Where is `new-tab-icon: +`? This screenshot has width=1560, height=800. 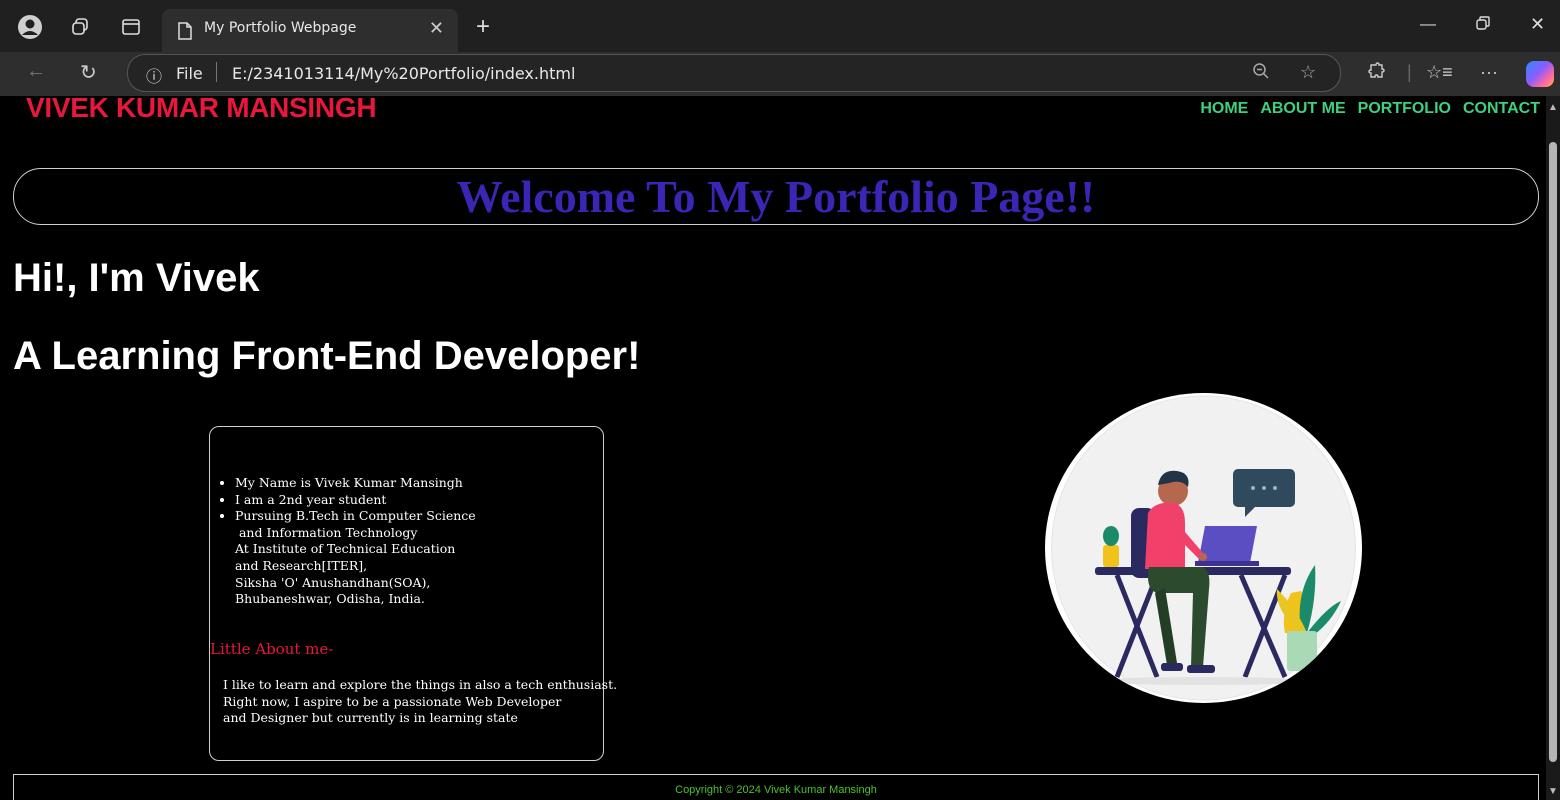 new-tab-icon: + is located at coordinates (483, 26).